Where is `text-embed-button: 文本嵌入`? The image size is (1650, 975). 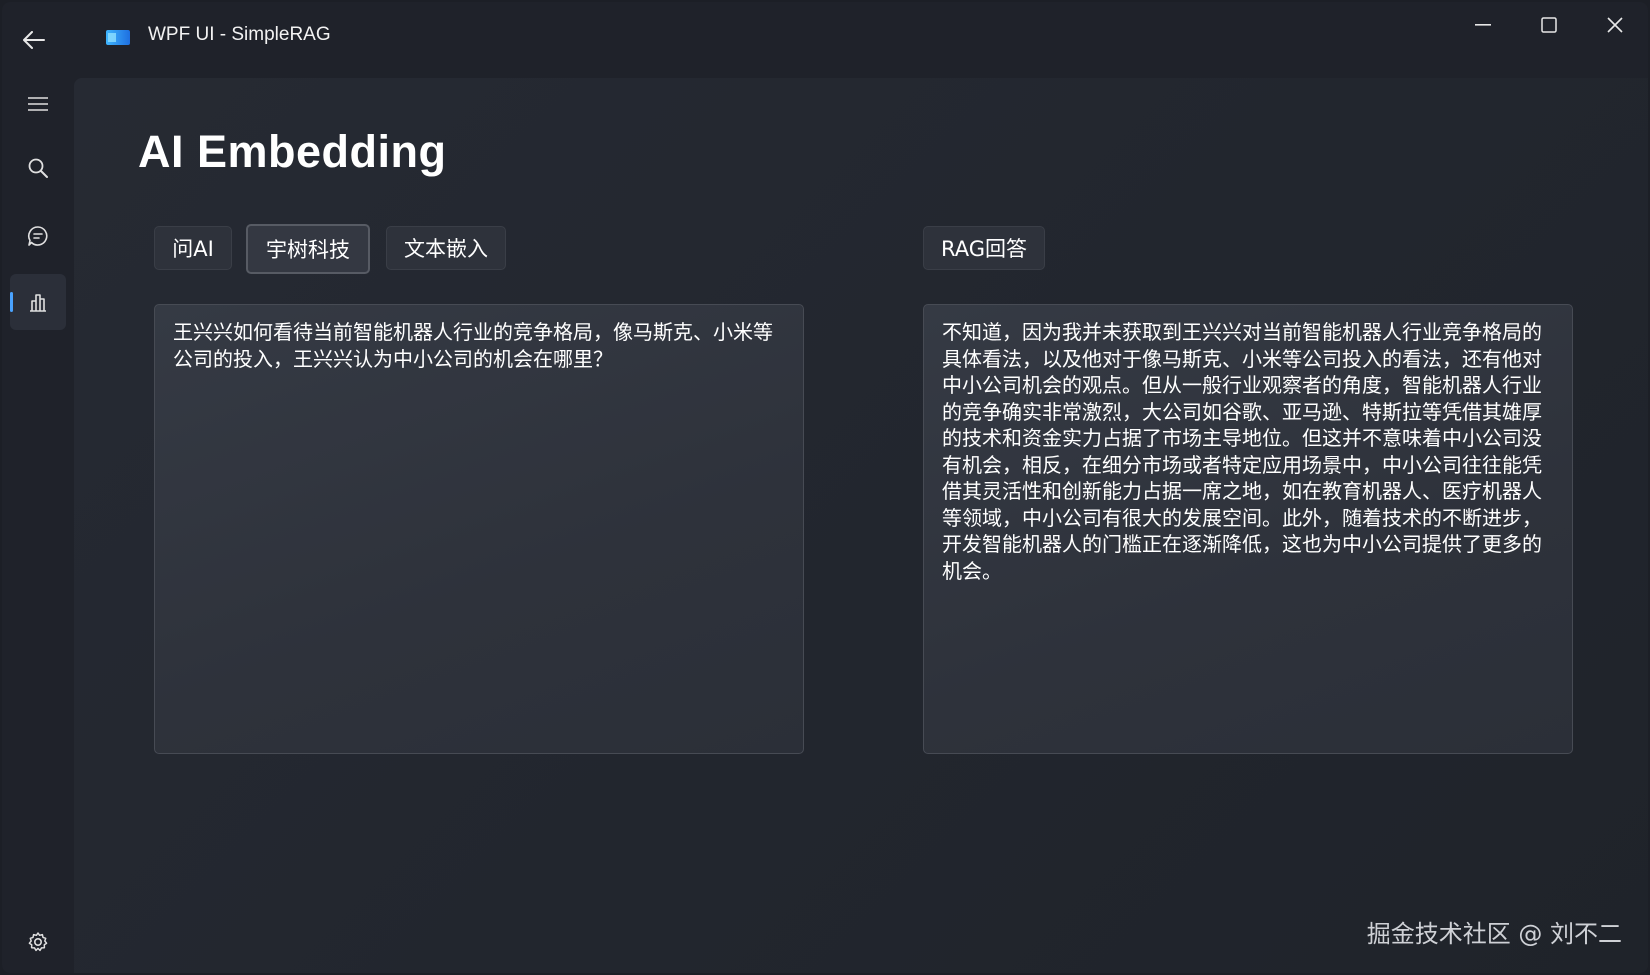
text-embed-button: 文本嵌入 is located at coordinates (446, 248).